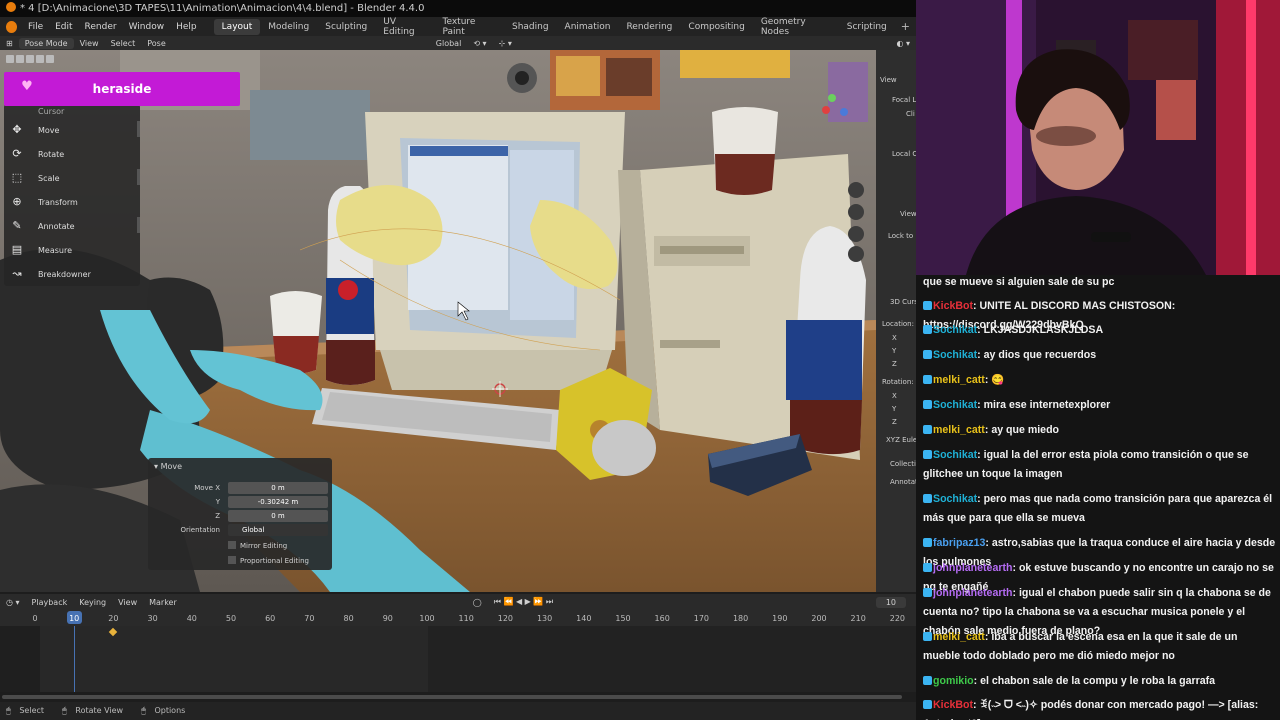 The width and height of the screenshot is (1280, 720). What do you see at coordinates (901, 440) in the screenshot?
I see `n-panel-rotation-mode: XYZ Eule` at bounding box center [901, 440].